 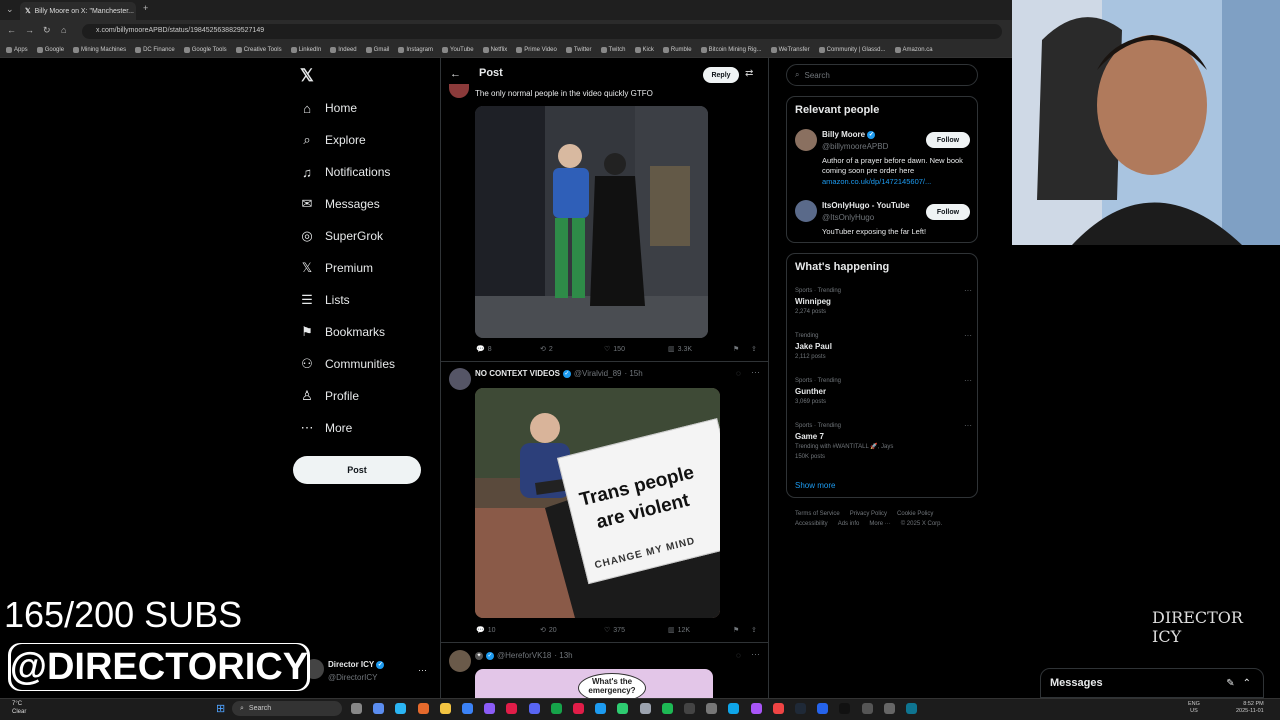 I want to click on post3-image: What's the emergency?, so click(x=594, y=683).